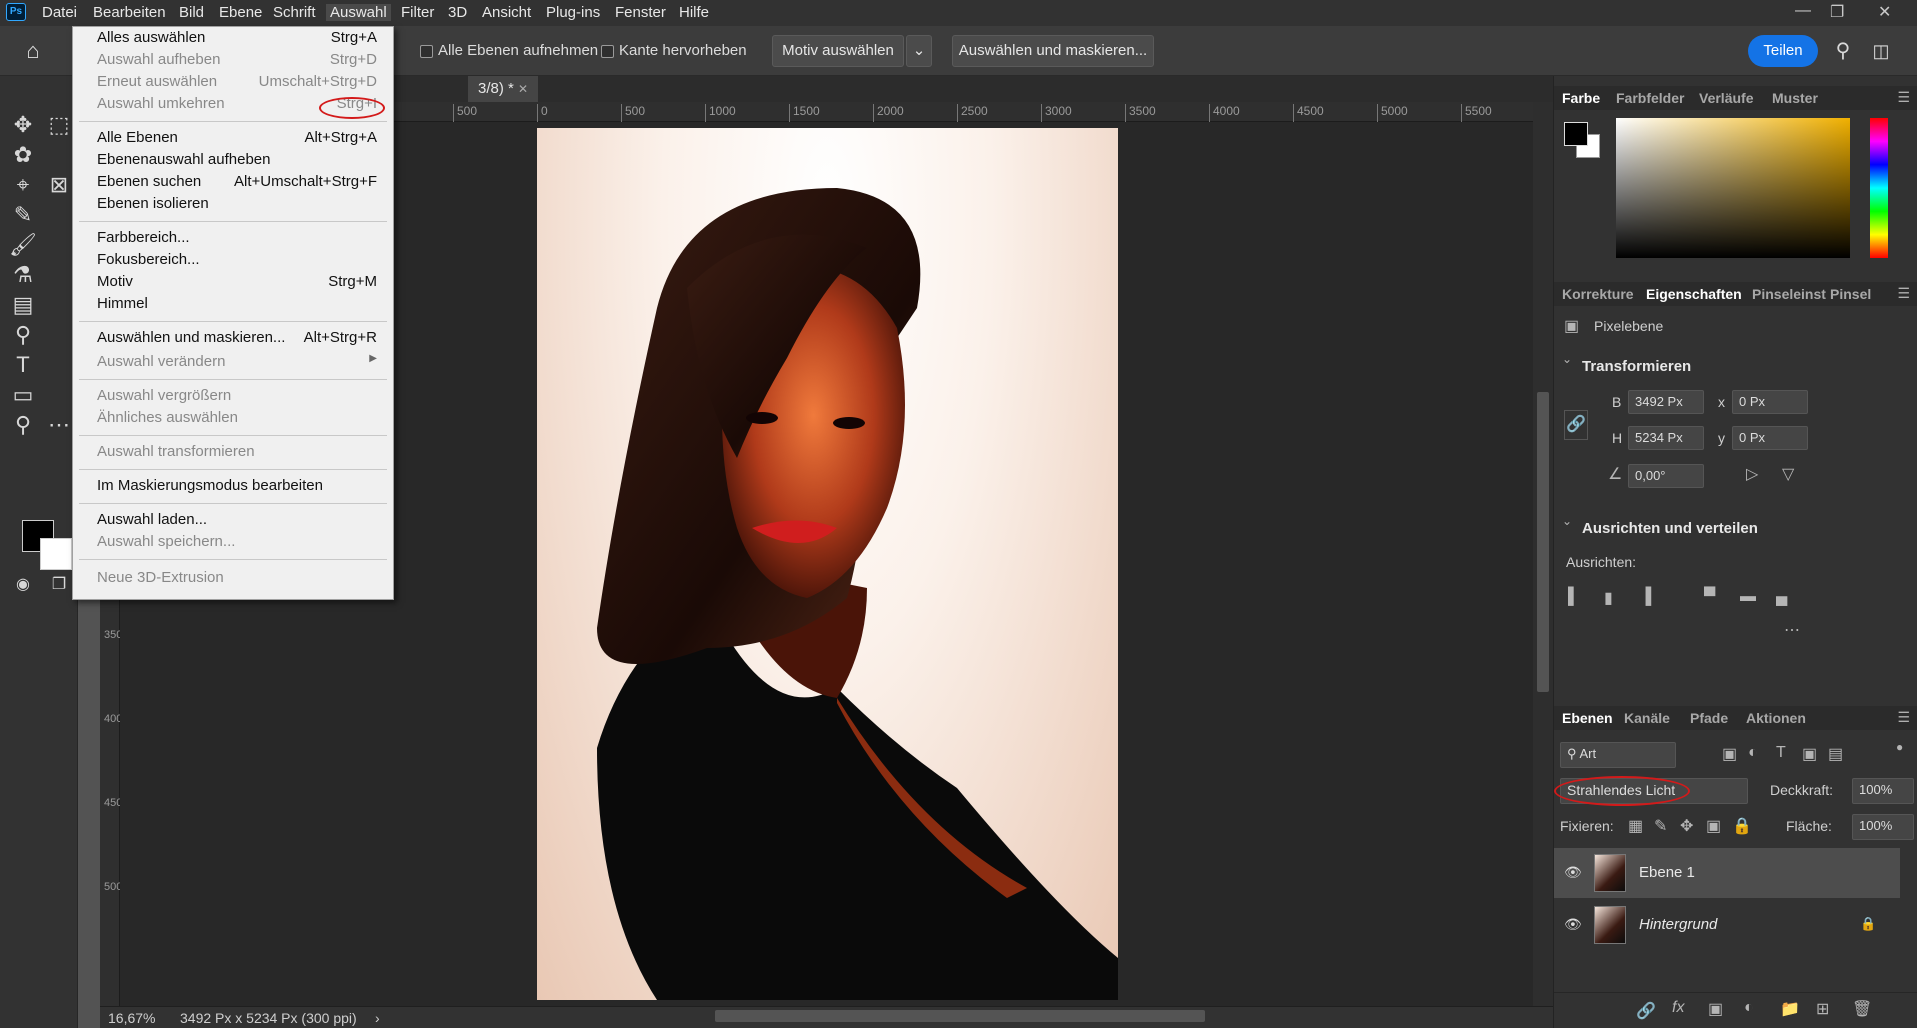 The image size is (1917, 1028). I want to click on move-tool-icon: ✥, so click(23, 125).